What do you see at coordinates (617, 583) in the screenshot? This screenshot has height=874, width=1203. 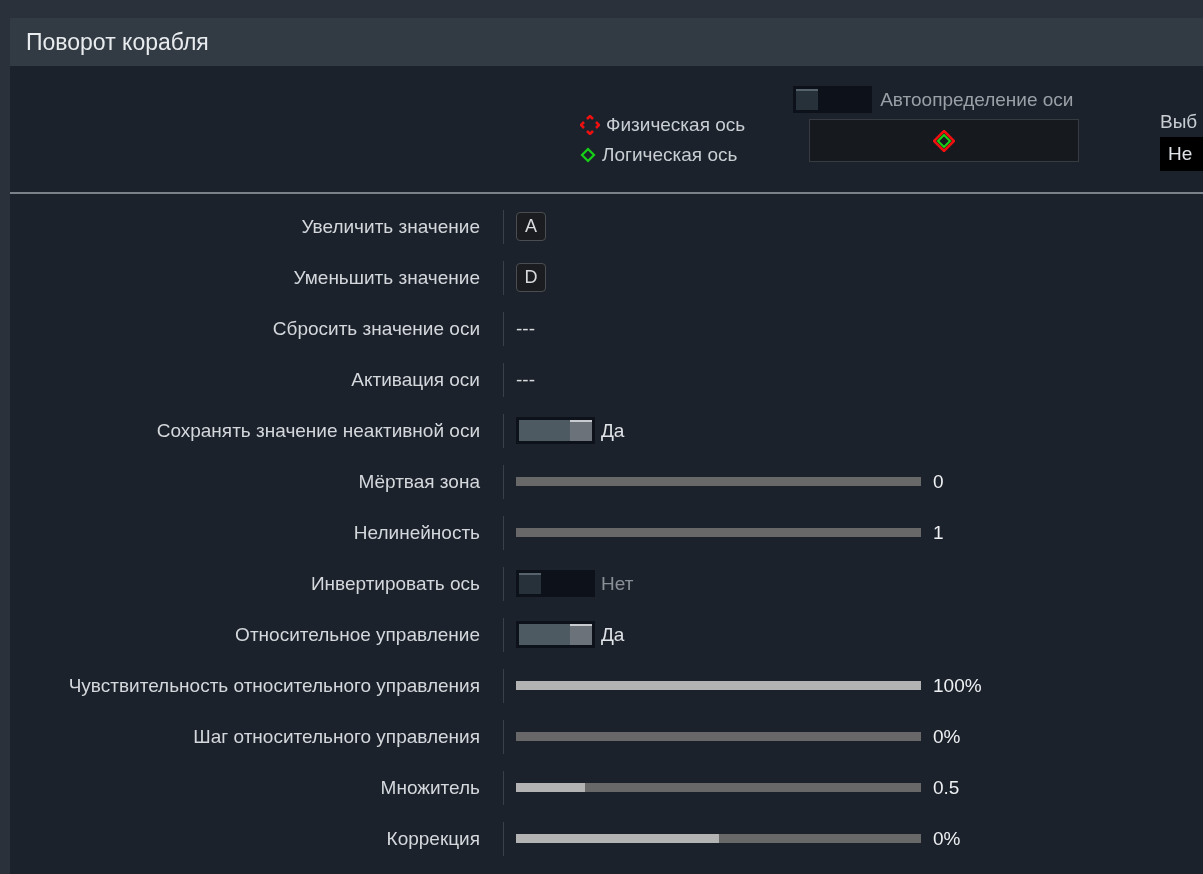 I see `toggle-value: Нет` at bounding box center [617, 583].